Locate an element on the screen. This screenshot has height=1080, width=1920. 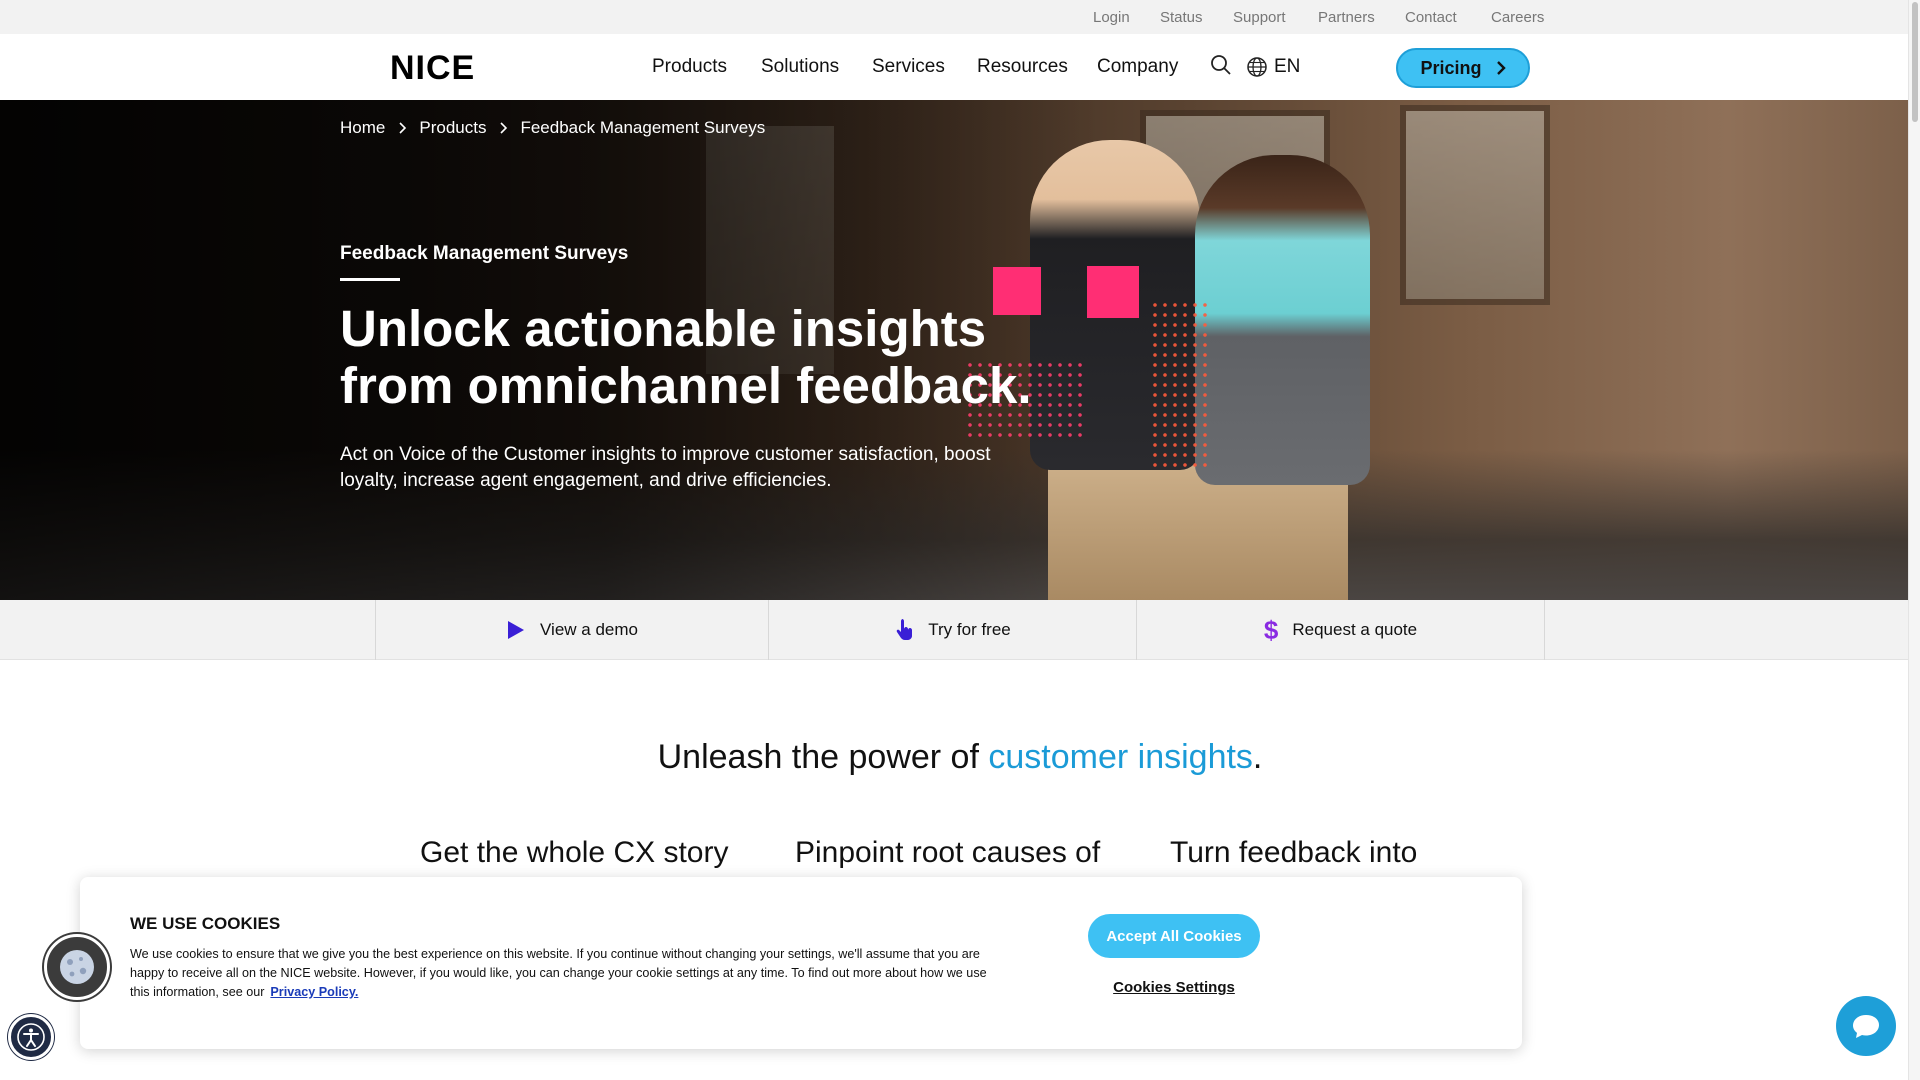
chat-icon is located at coordinates (1866, 1026).